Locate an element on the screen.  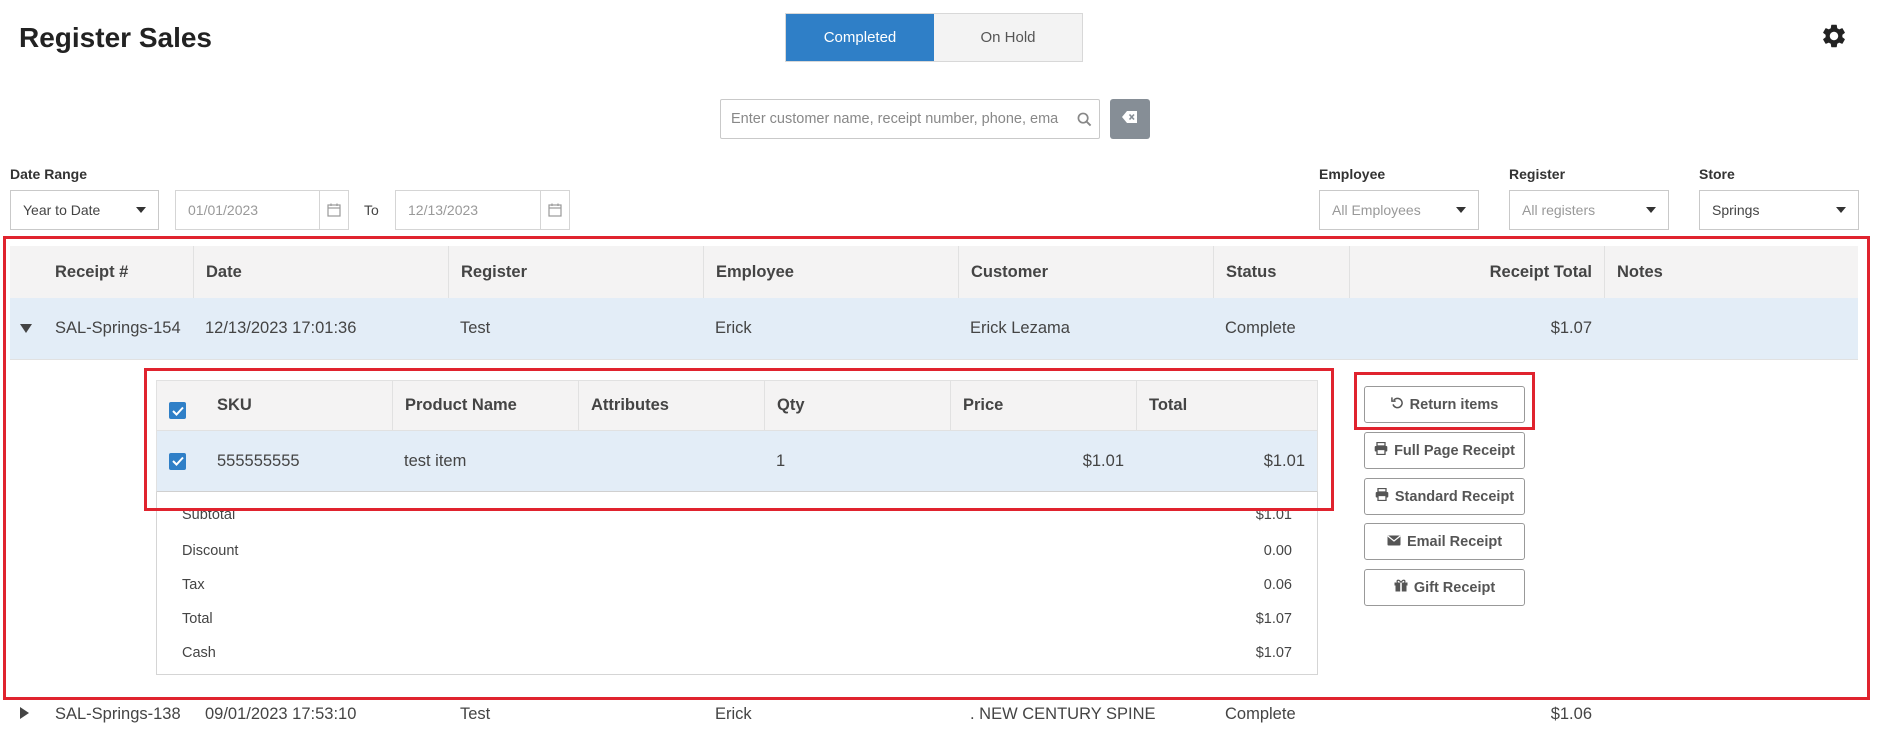
register-value: All registers is located at coordinates (1559, 210).